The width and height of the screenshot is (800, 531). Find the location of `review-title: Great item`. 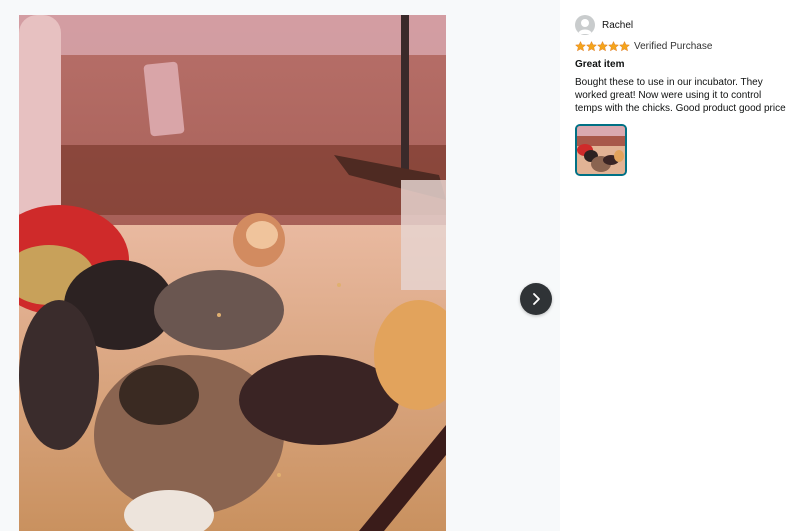

review-title: Great item is located at coordinates (600, 64).